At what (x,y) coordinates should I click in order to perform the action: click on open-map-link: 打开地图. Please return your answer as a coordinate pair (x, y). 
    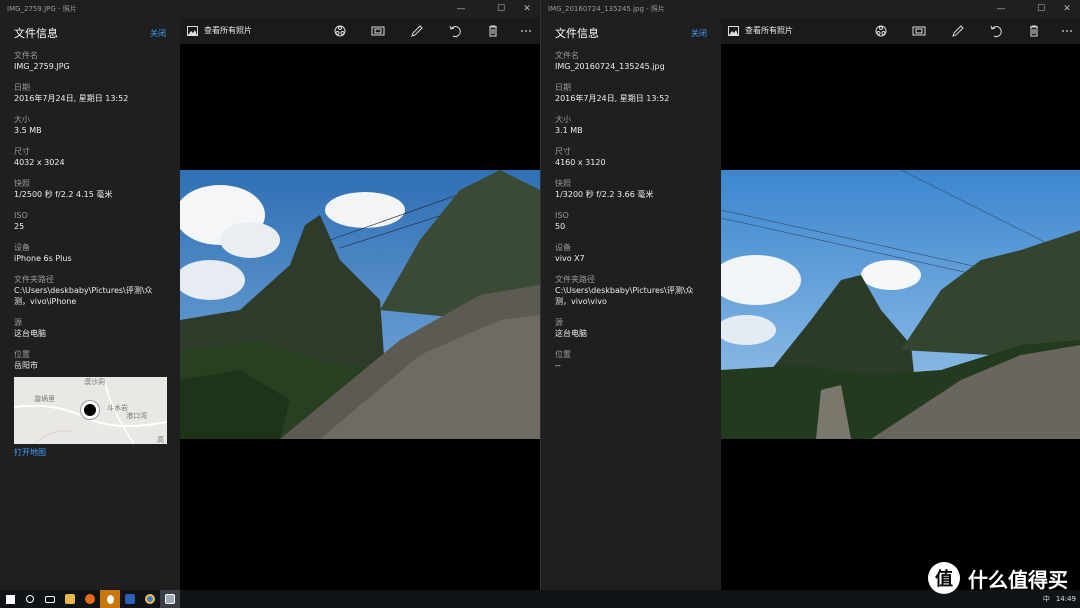
    Looking at the image, I should click on (90, 452).